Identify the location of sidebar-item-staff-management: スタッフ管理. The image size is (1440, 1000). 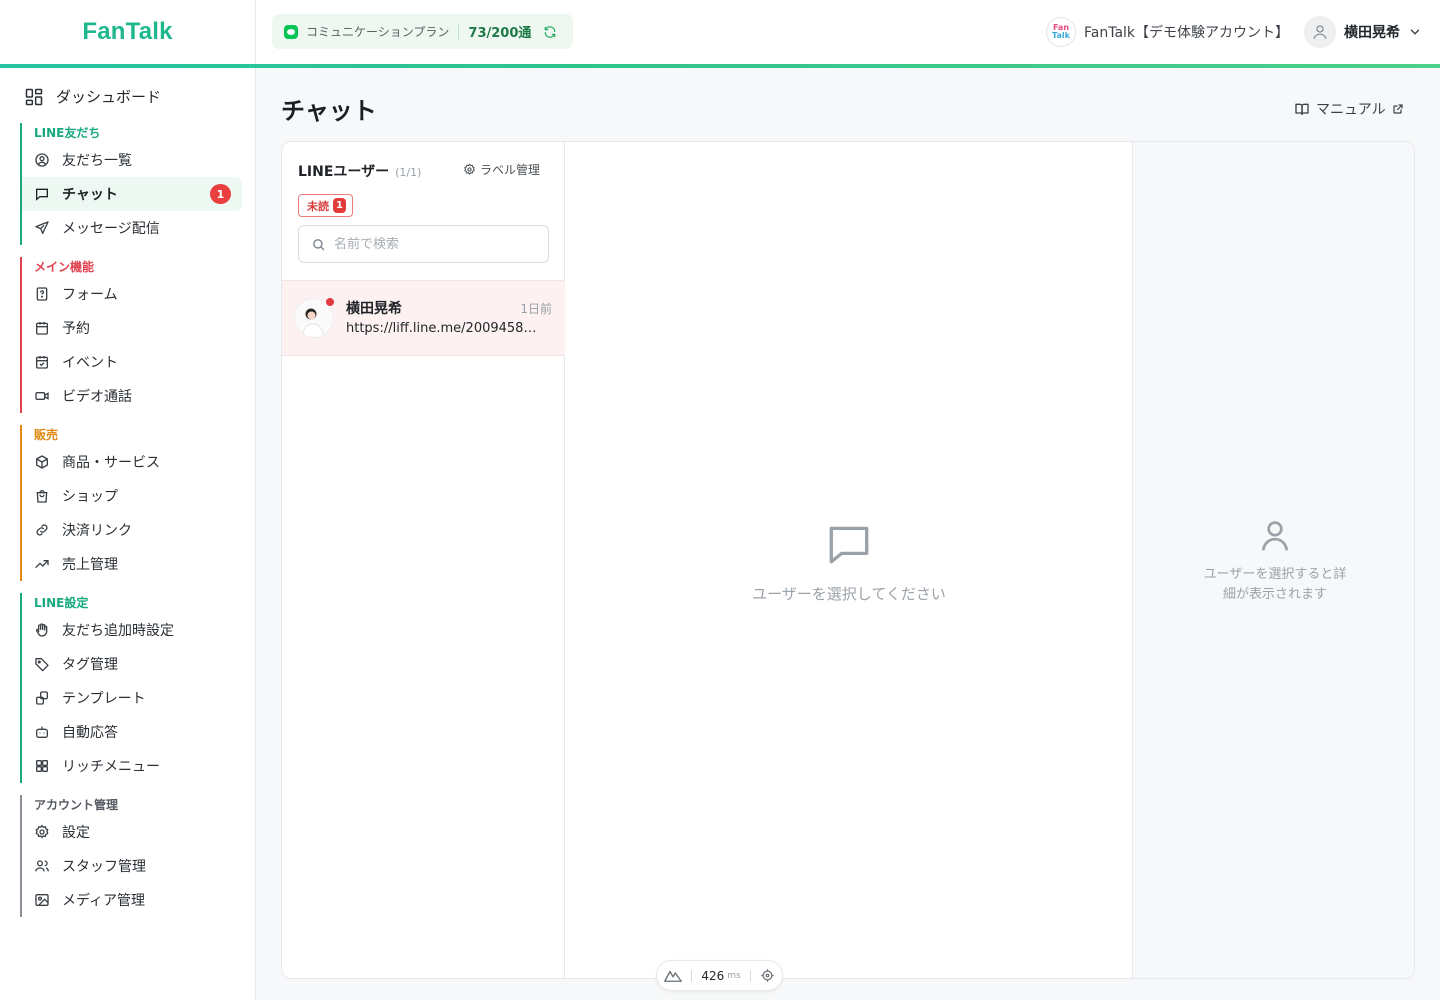
(132, 866).